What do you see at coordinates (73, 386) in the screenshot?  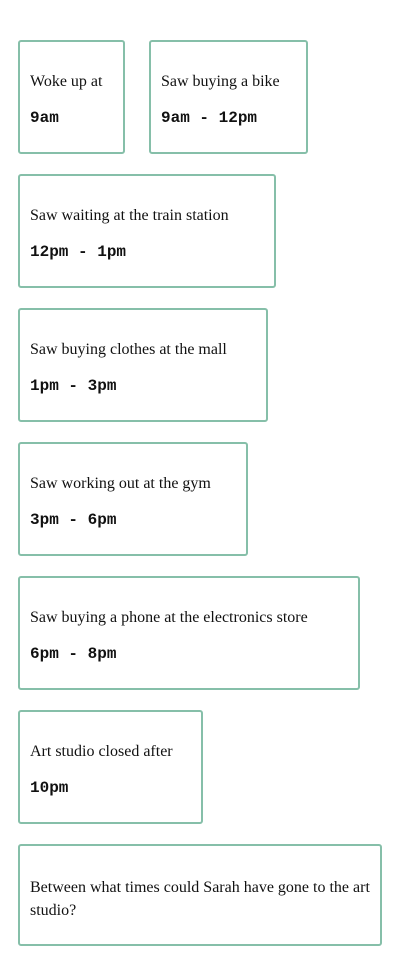 I see `clue-time: 1pm - 3pm` at bounding box center [73, 386].